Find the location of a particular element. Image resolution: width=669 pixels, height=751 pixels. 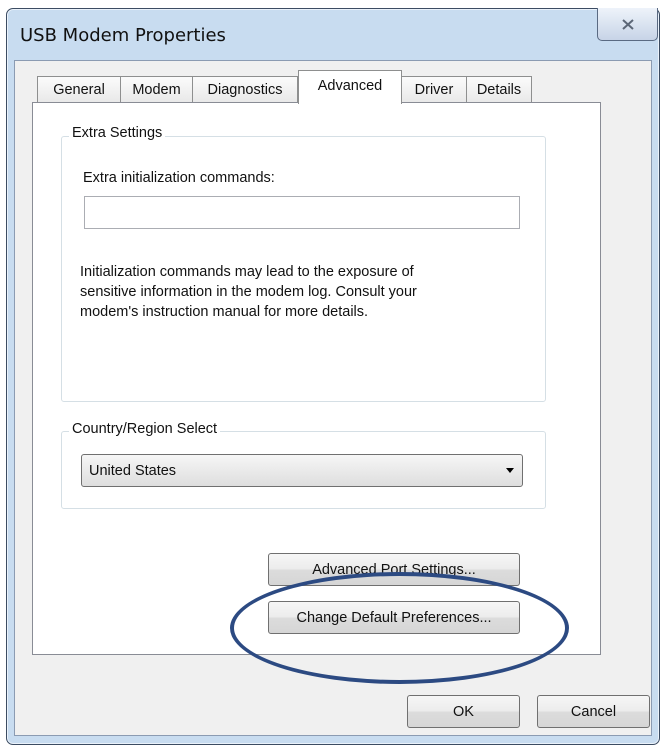

tab-label: Modem is located at coordinates (156, 90).